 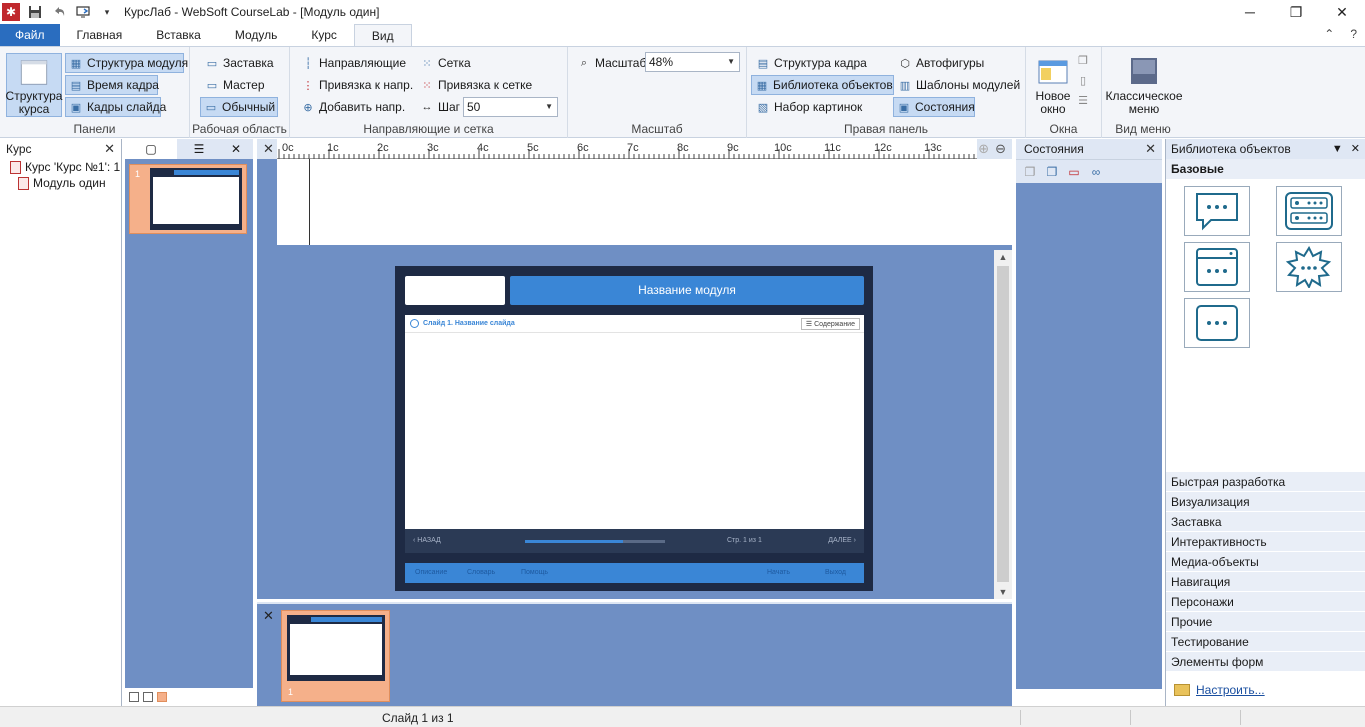 What do you see at coordinates (634, 422) in the screenshot?
I see `slide-content-area: Слайд 1. Название слайда ☰ Содержание` at bounding box center [634, 422].